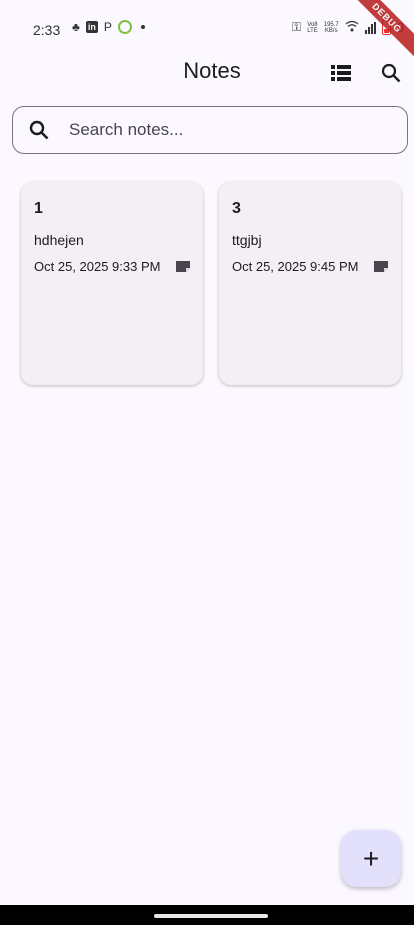  What do you see at coordinates (47, 30) in the screenshot?
I see `status-time: 2:33` at bounding box center [47, 30].